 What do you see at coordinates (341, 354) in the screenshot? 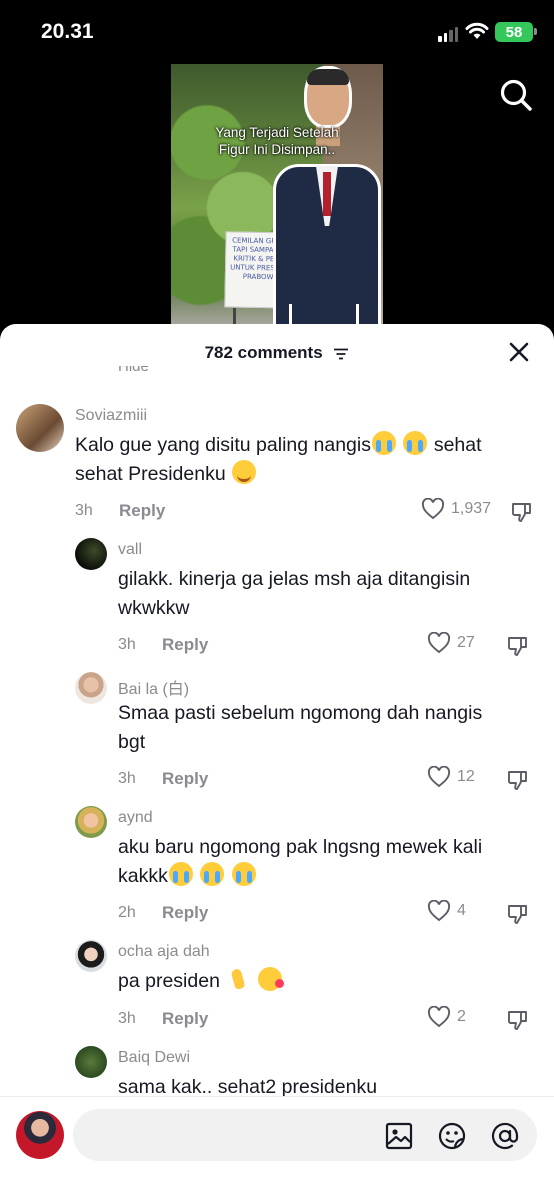
I see `filter-icon` at bounding box center [341, 354].